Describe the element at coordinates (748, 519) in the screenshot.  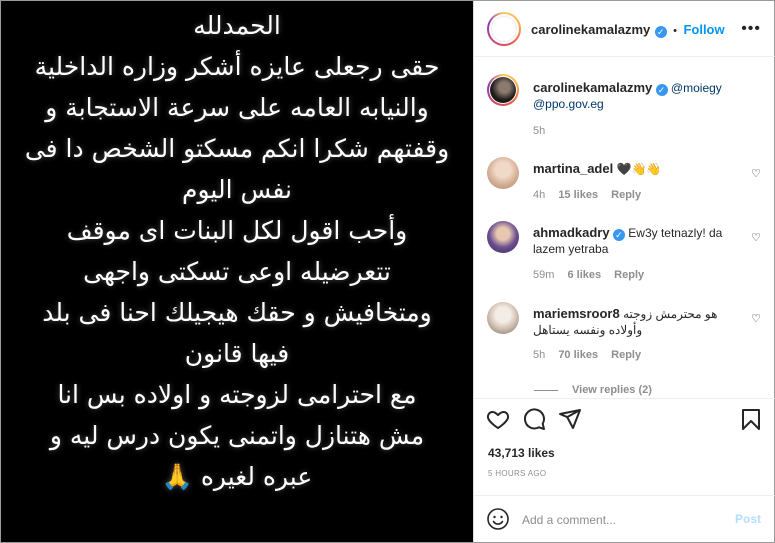
I see `post-comment-button: Post` at that location.